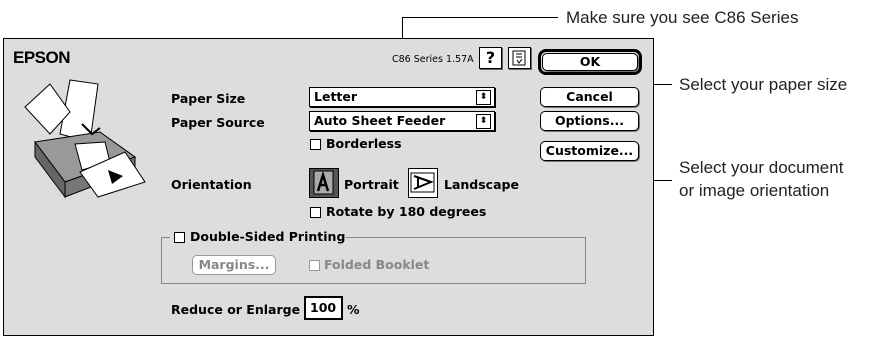 The width and height of the screenshot is (896, 339). Describe the element at coordinates (336, 96) in the screenshot. I see `paper-size-value: Letter` at that location.